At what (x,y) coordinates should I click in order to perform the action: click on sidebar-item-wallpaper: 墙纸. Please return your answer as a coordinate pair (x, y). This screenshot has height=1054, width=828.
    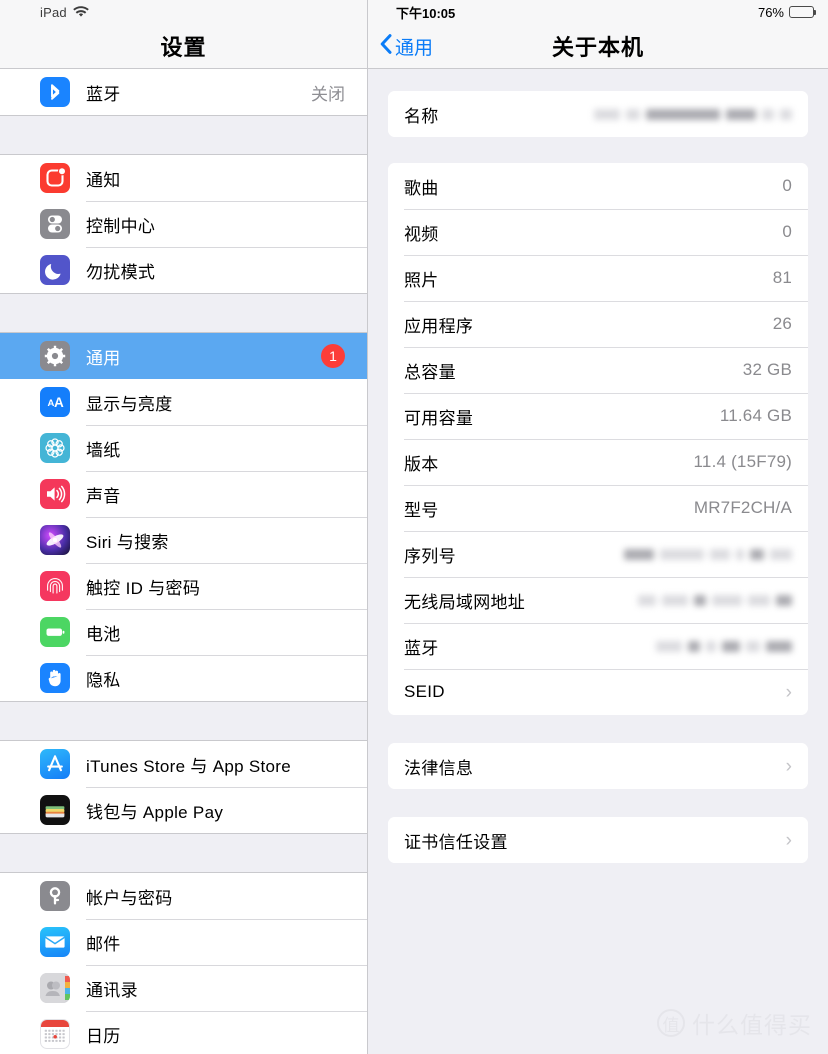
    Looking at the image, I should click on (183, 448).